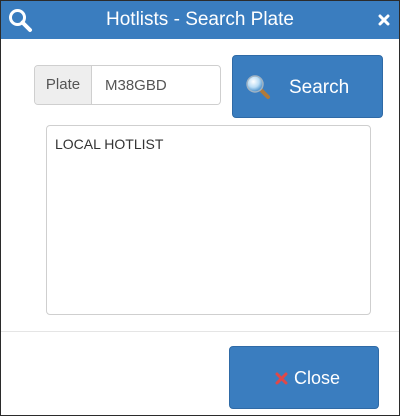  I want to click on search-button: Search, so click(307, 86).